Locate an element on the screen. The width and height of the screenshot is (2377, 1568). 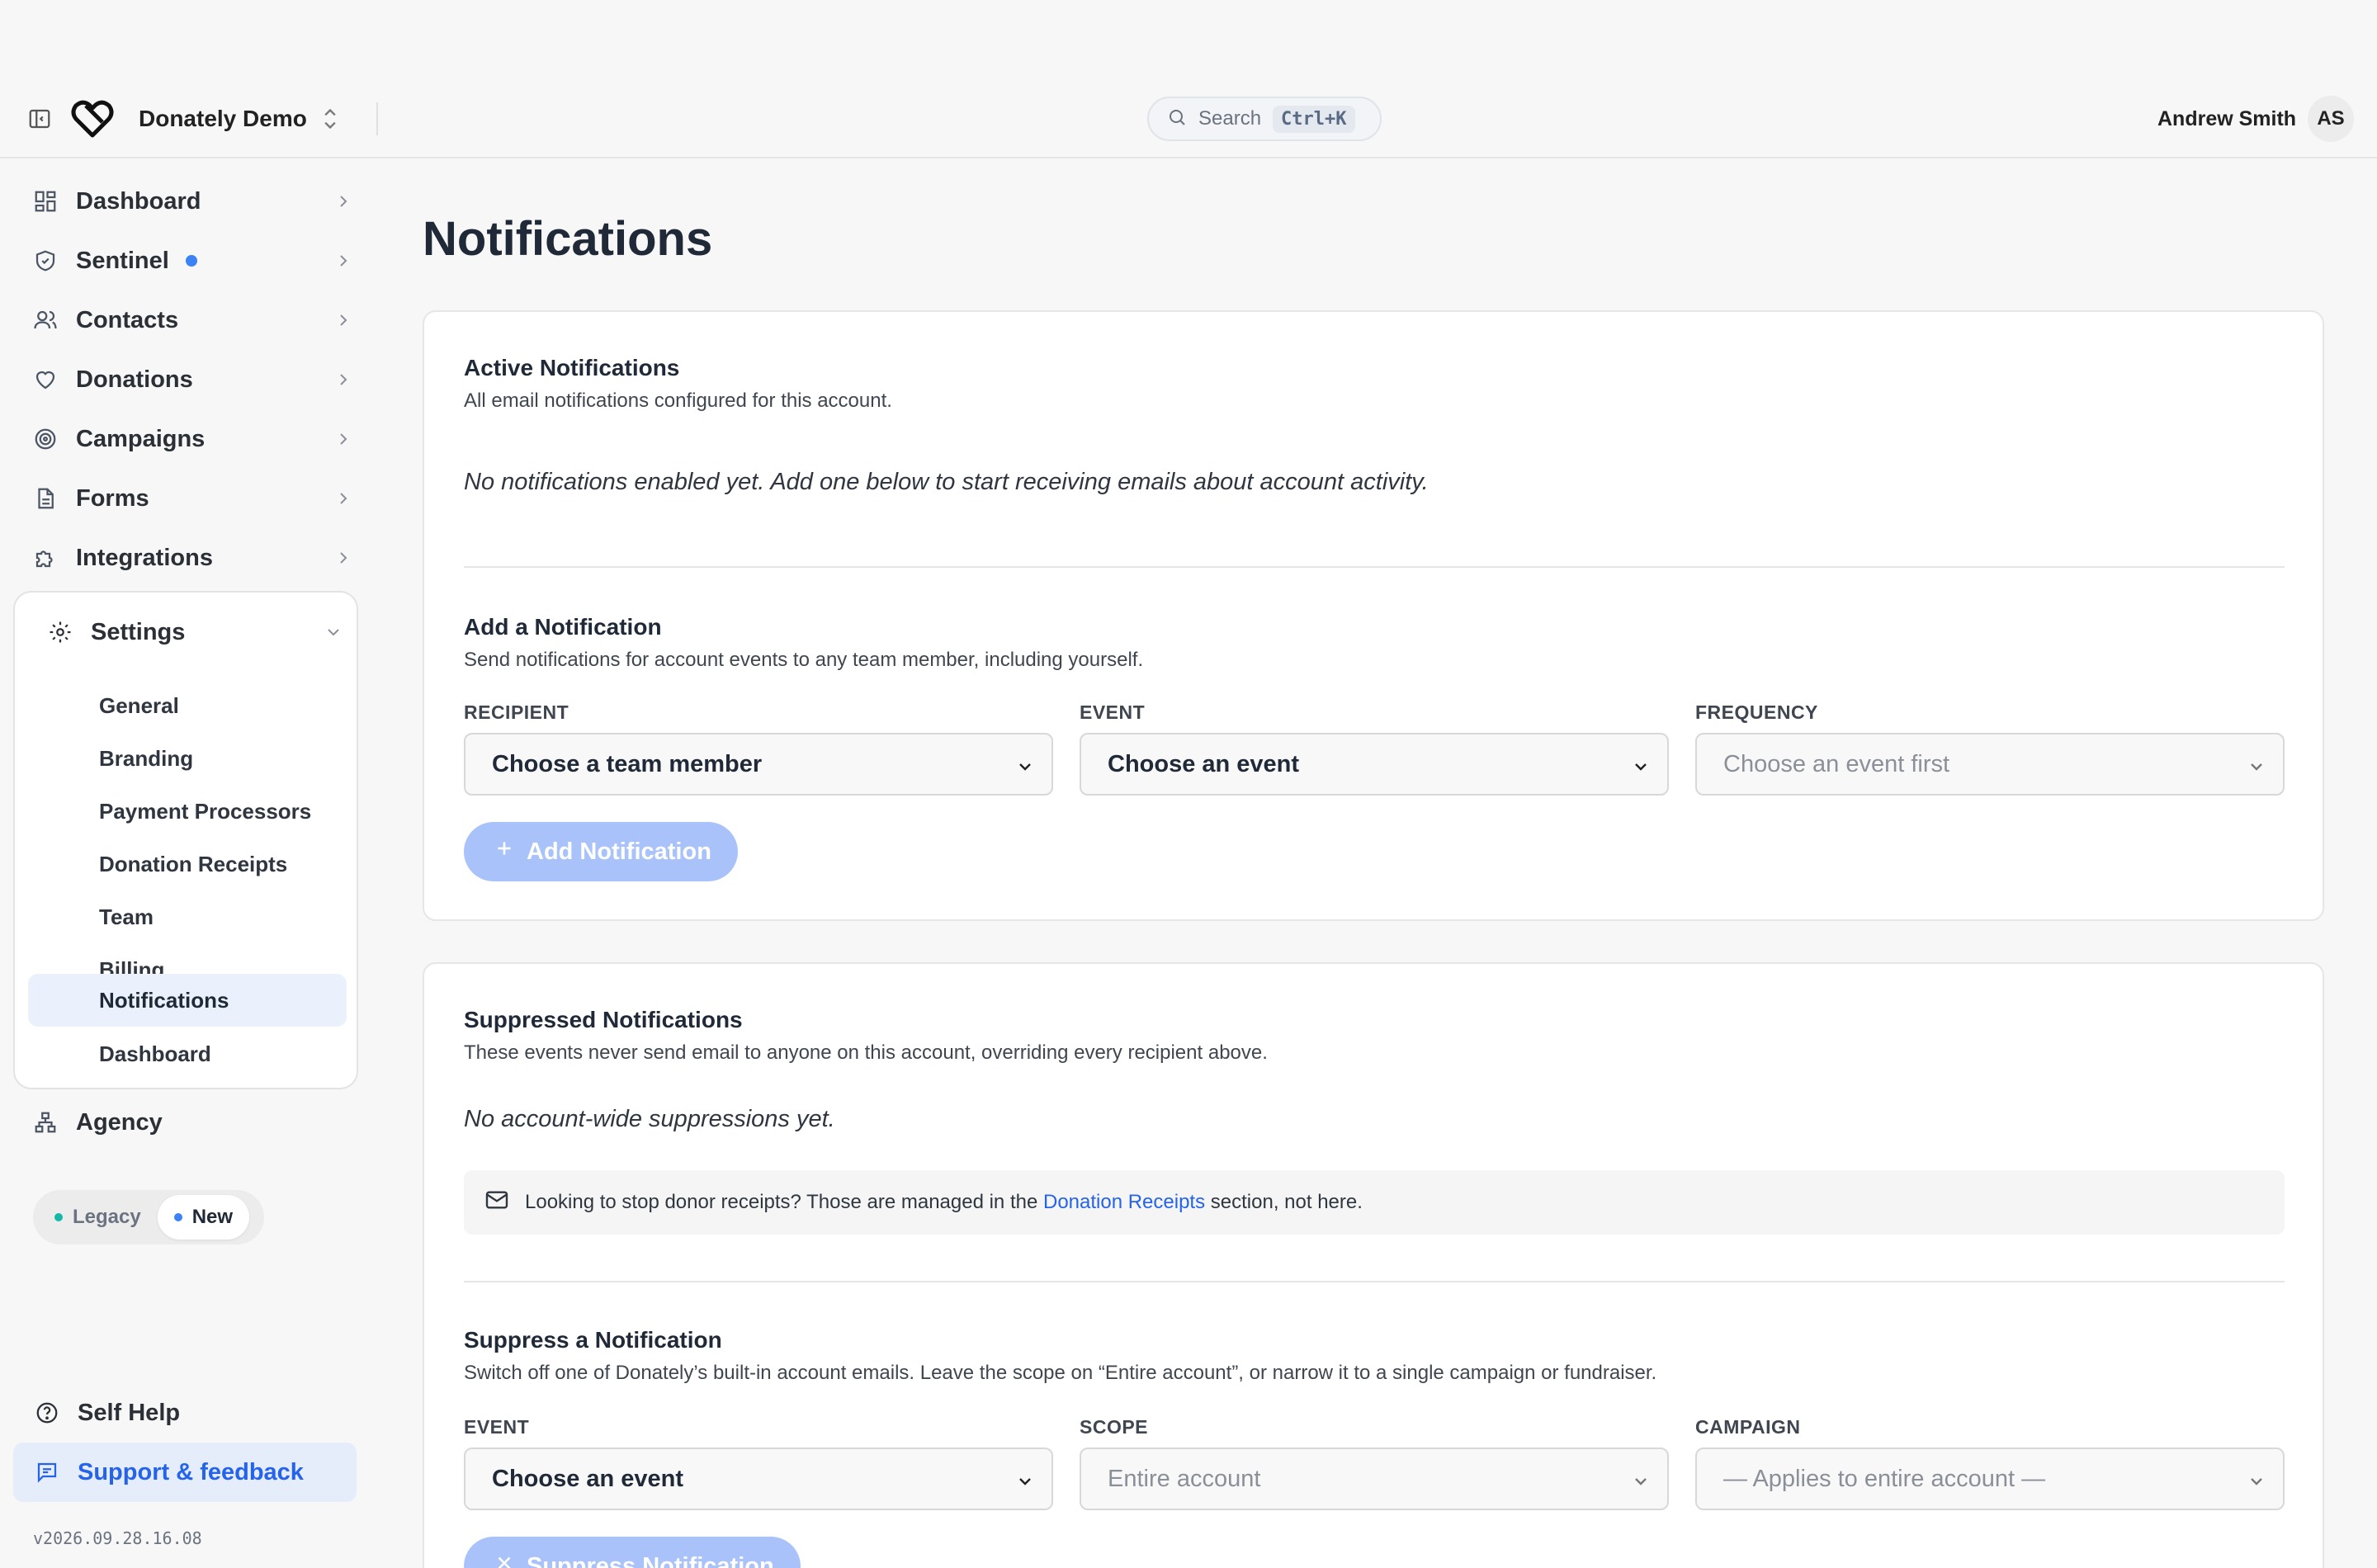
self-help-label: Self Help is located at coordinates (129, 1412).